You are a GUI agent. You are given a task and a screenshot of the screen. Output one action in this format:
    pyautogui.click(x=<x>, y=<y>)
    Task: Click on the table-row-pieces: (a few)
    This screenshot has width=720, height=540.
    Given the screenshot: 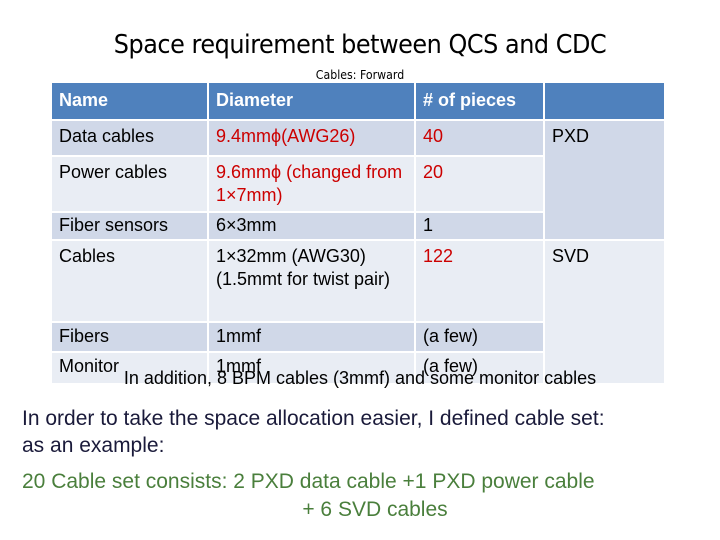 What is the action you would take?
    pyautogui.click(x=479, y=337)
    